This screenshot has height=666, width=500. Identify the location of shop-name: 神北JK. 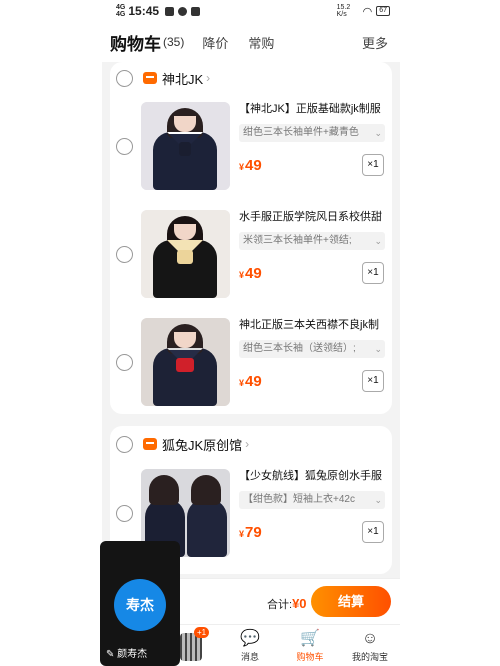
(182, 78).